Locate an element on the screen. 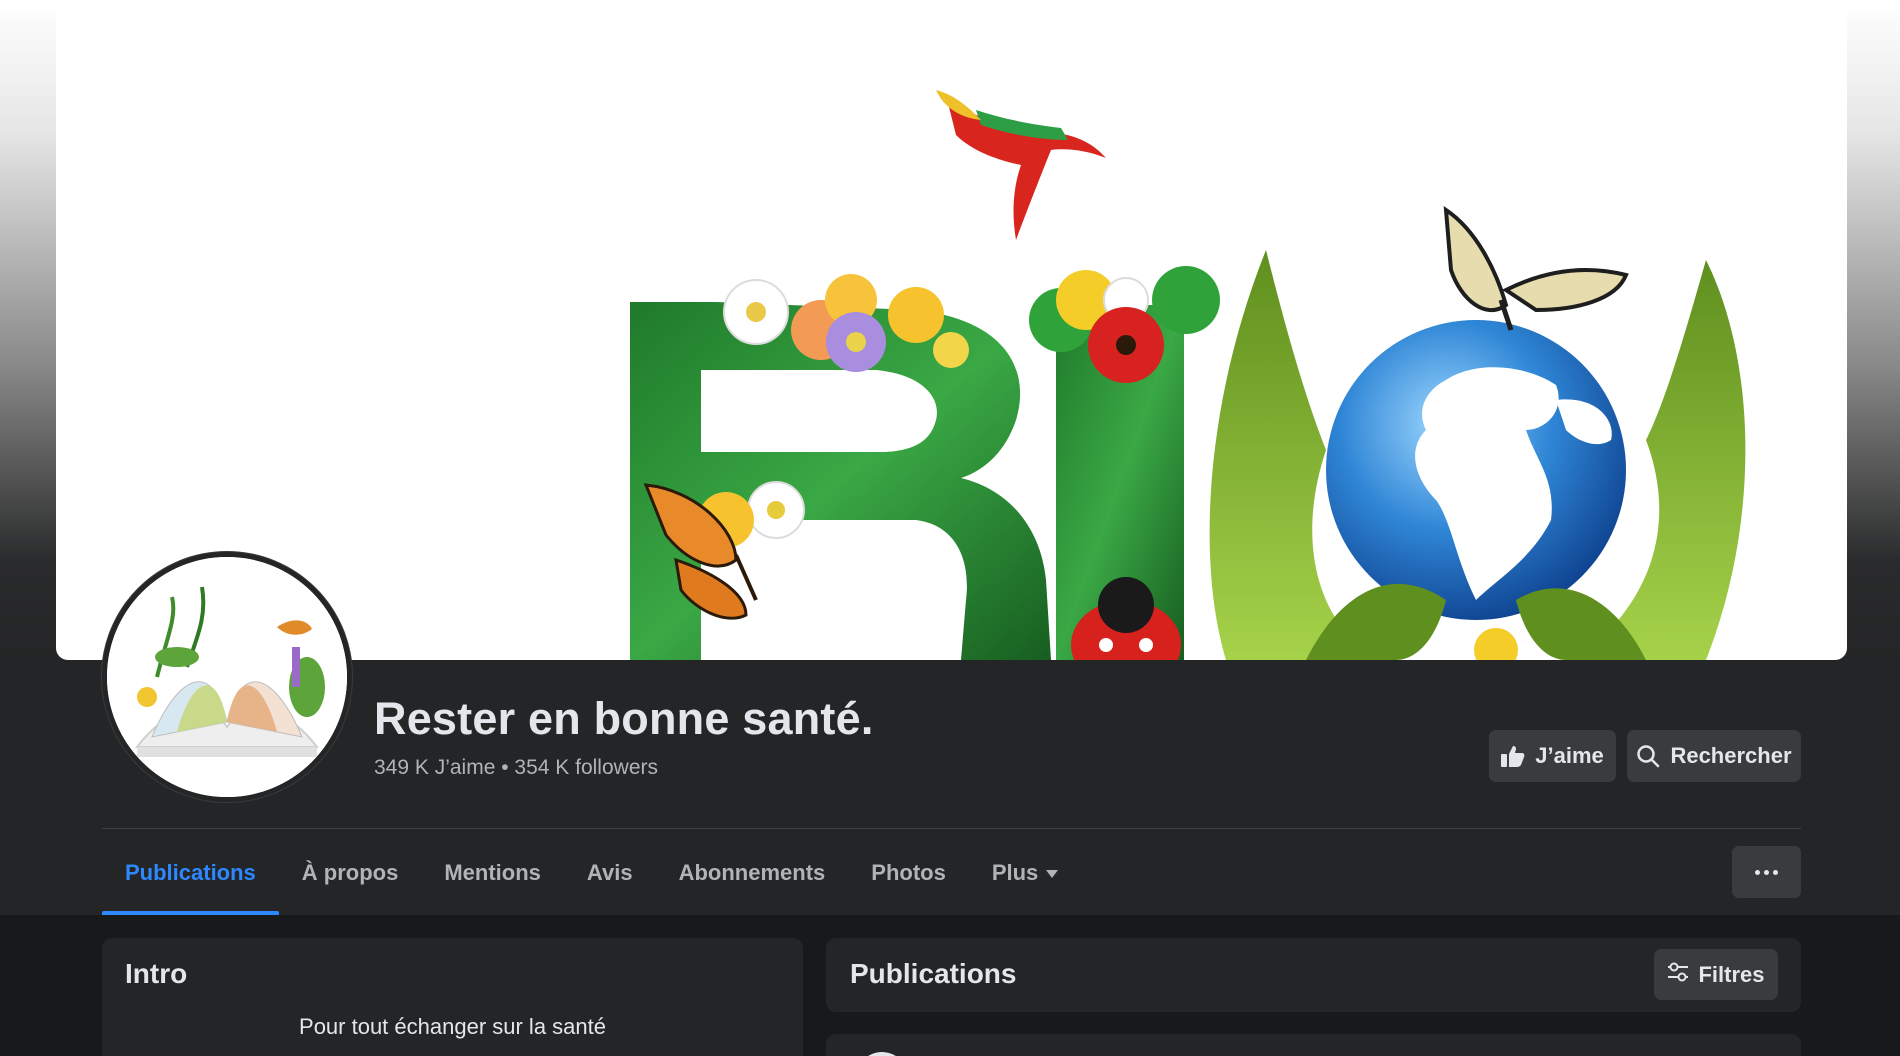  header-divider is located at coordinates (951, 828).